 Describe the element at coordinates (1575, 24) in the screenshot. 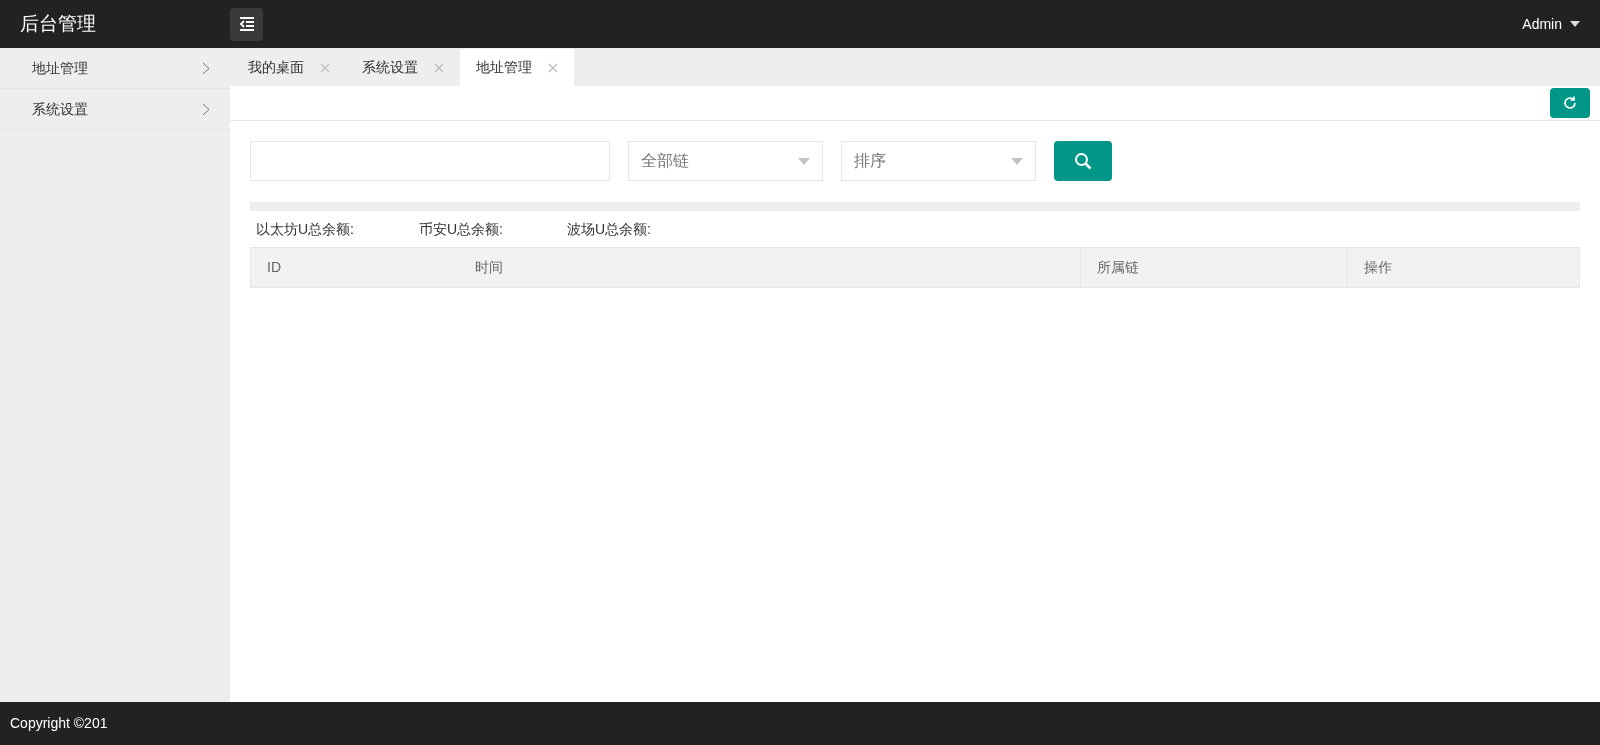

I see `caret-icon` at that location.